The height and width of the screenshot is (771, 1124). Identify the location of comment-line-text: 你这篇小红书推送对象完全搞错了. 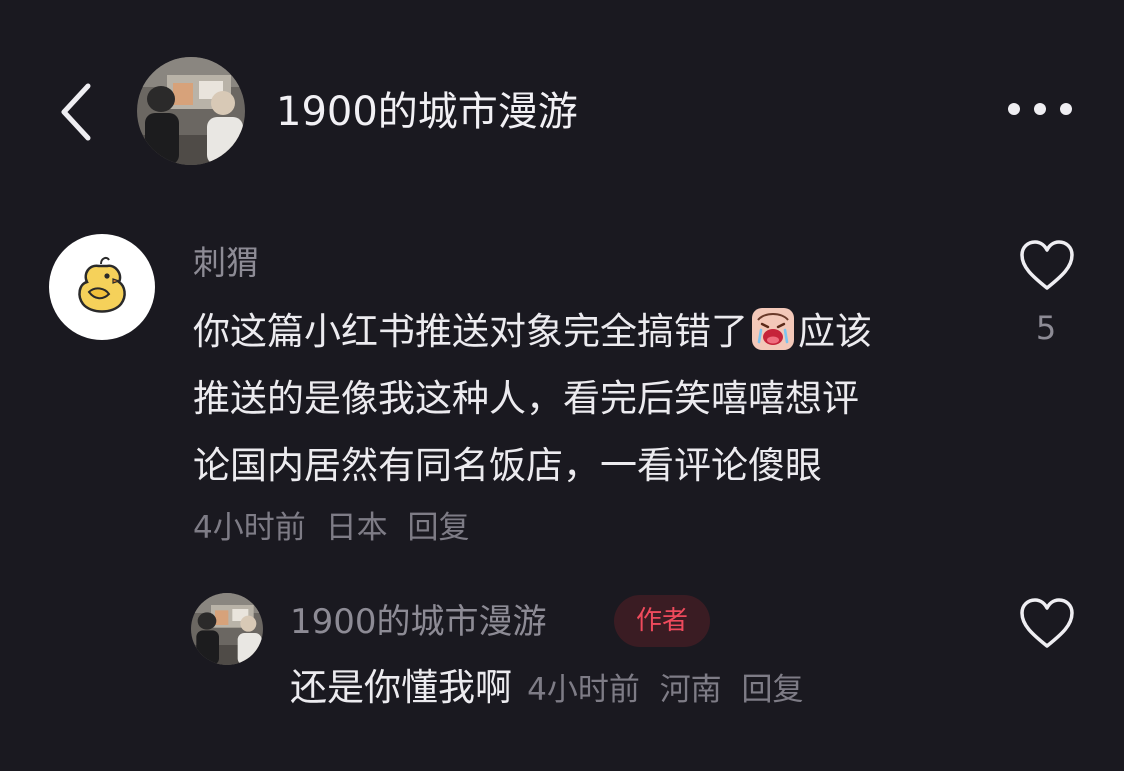
(470, 331).